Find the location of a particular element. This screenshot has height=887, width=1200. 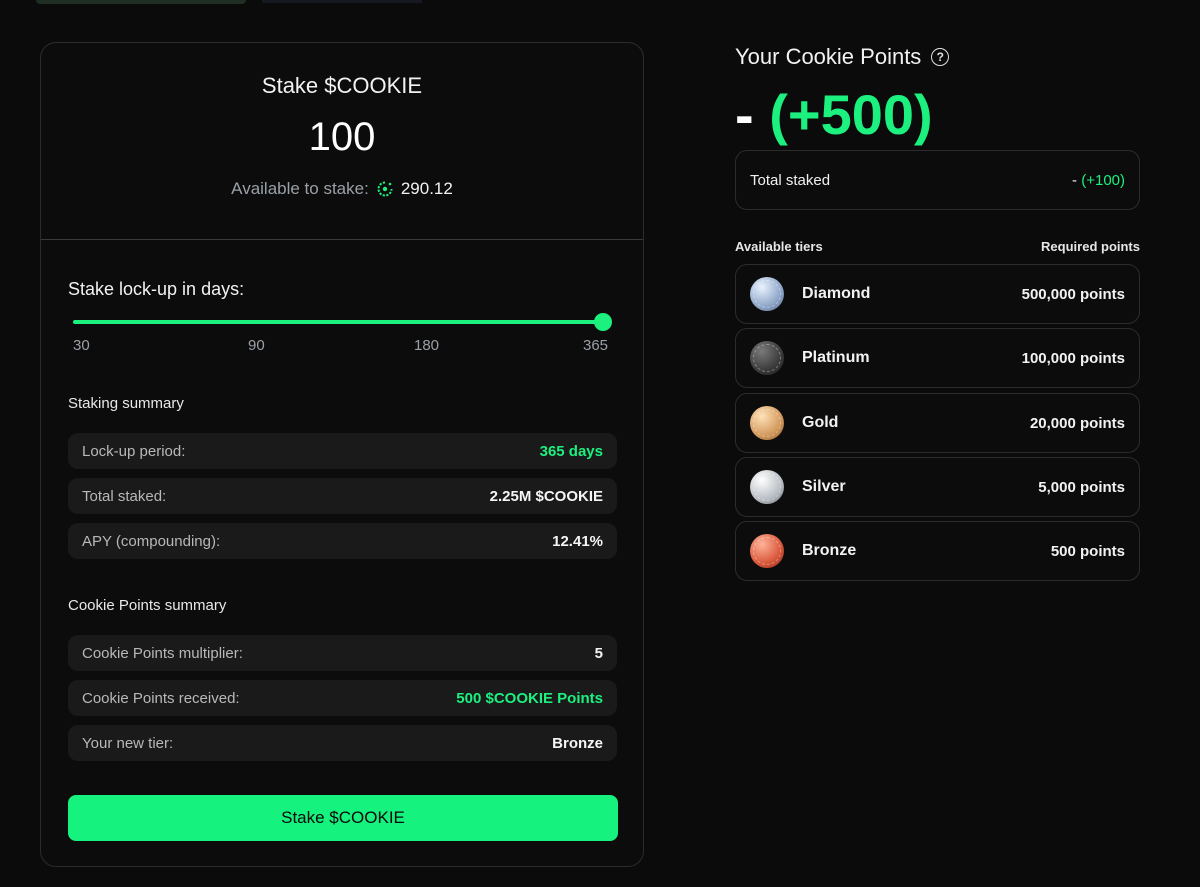

points-row-multiplier: Cookie Points multiplier: 5 is located at coordinates (342, 653).